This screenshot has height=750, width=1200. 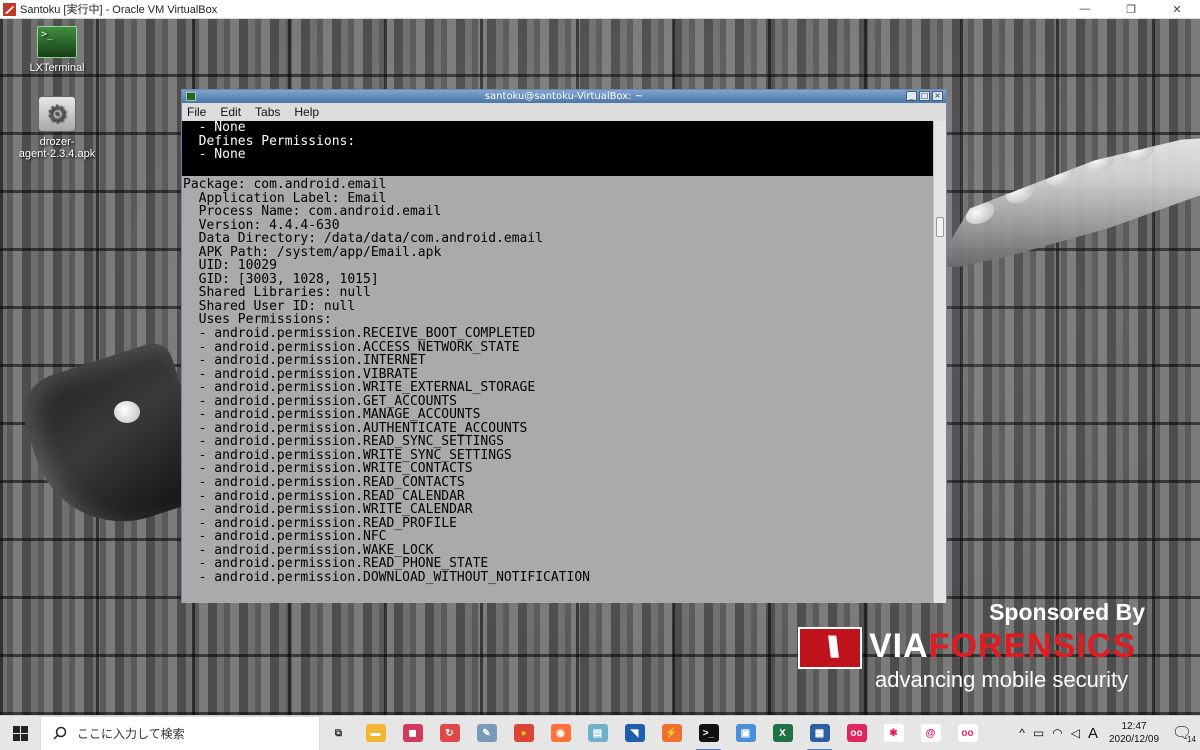 I want to click on taskbar-clock: 12:47 2020/12/09, so click(x=1134, y=733).